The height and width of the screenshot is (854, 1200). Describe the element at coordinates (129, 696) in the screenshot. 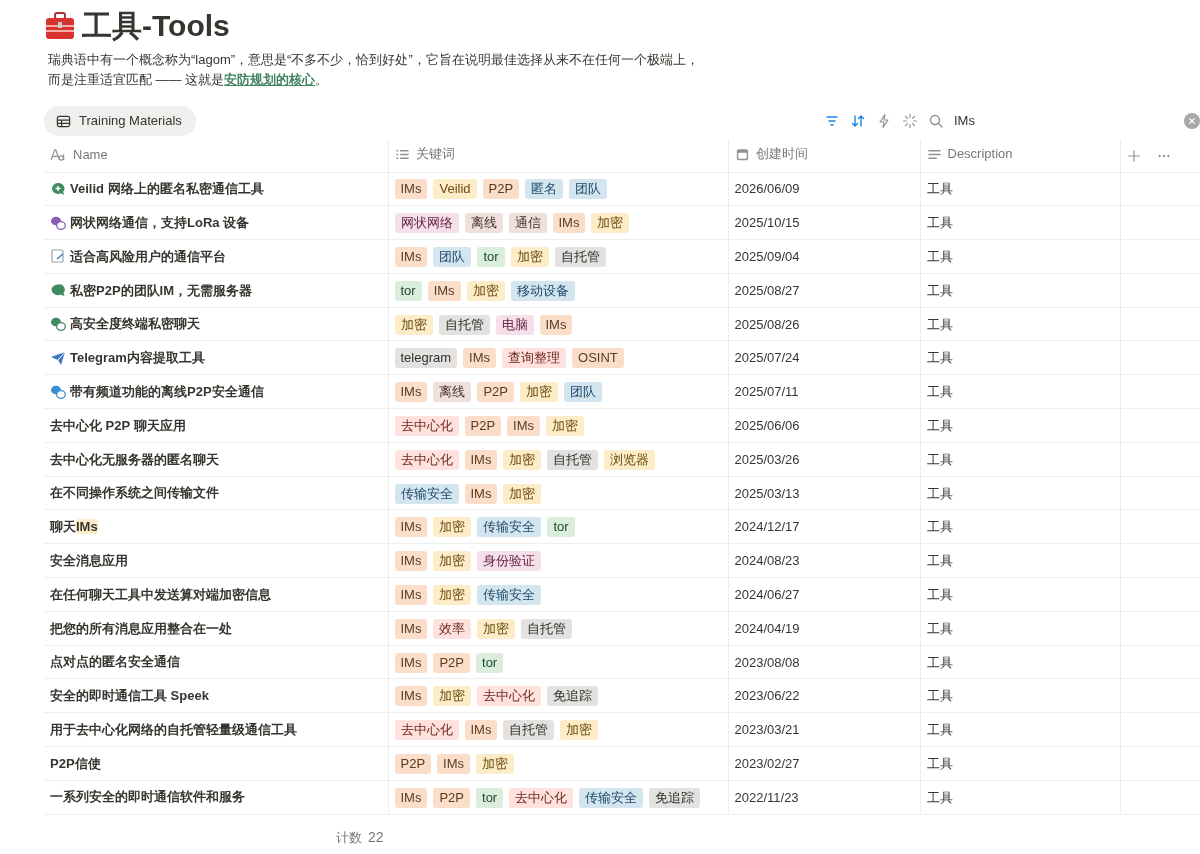

I see `row-title: 安全的即时通信工具 Speek` at that location.